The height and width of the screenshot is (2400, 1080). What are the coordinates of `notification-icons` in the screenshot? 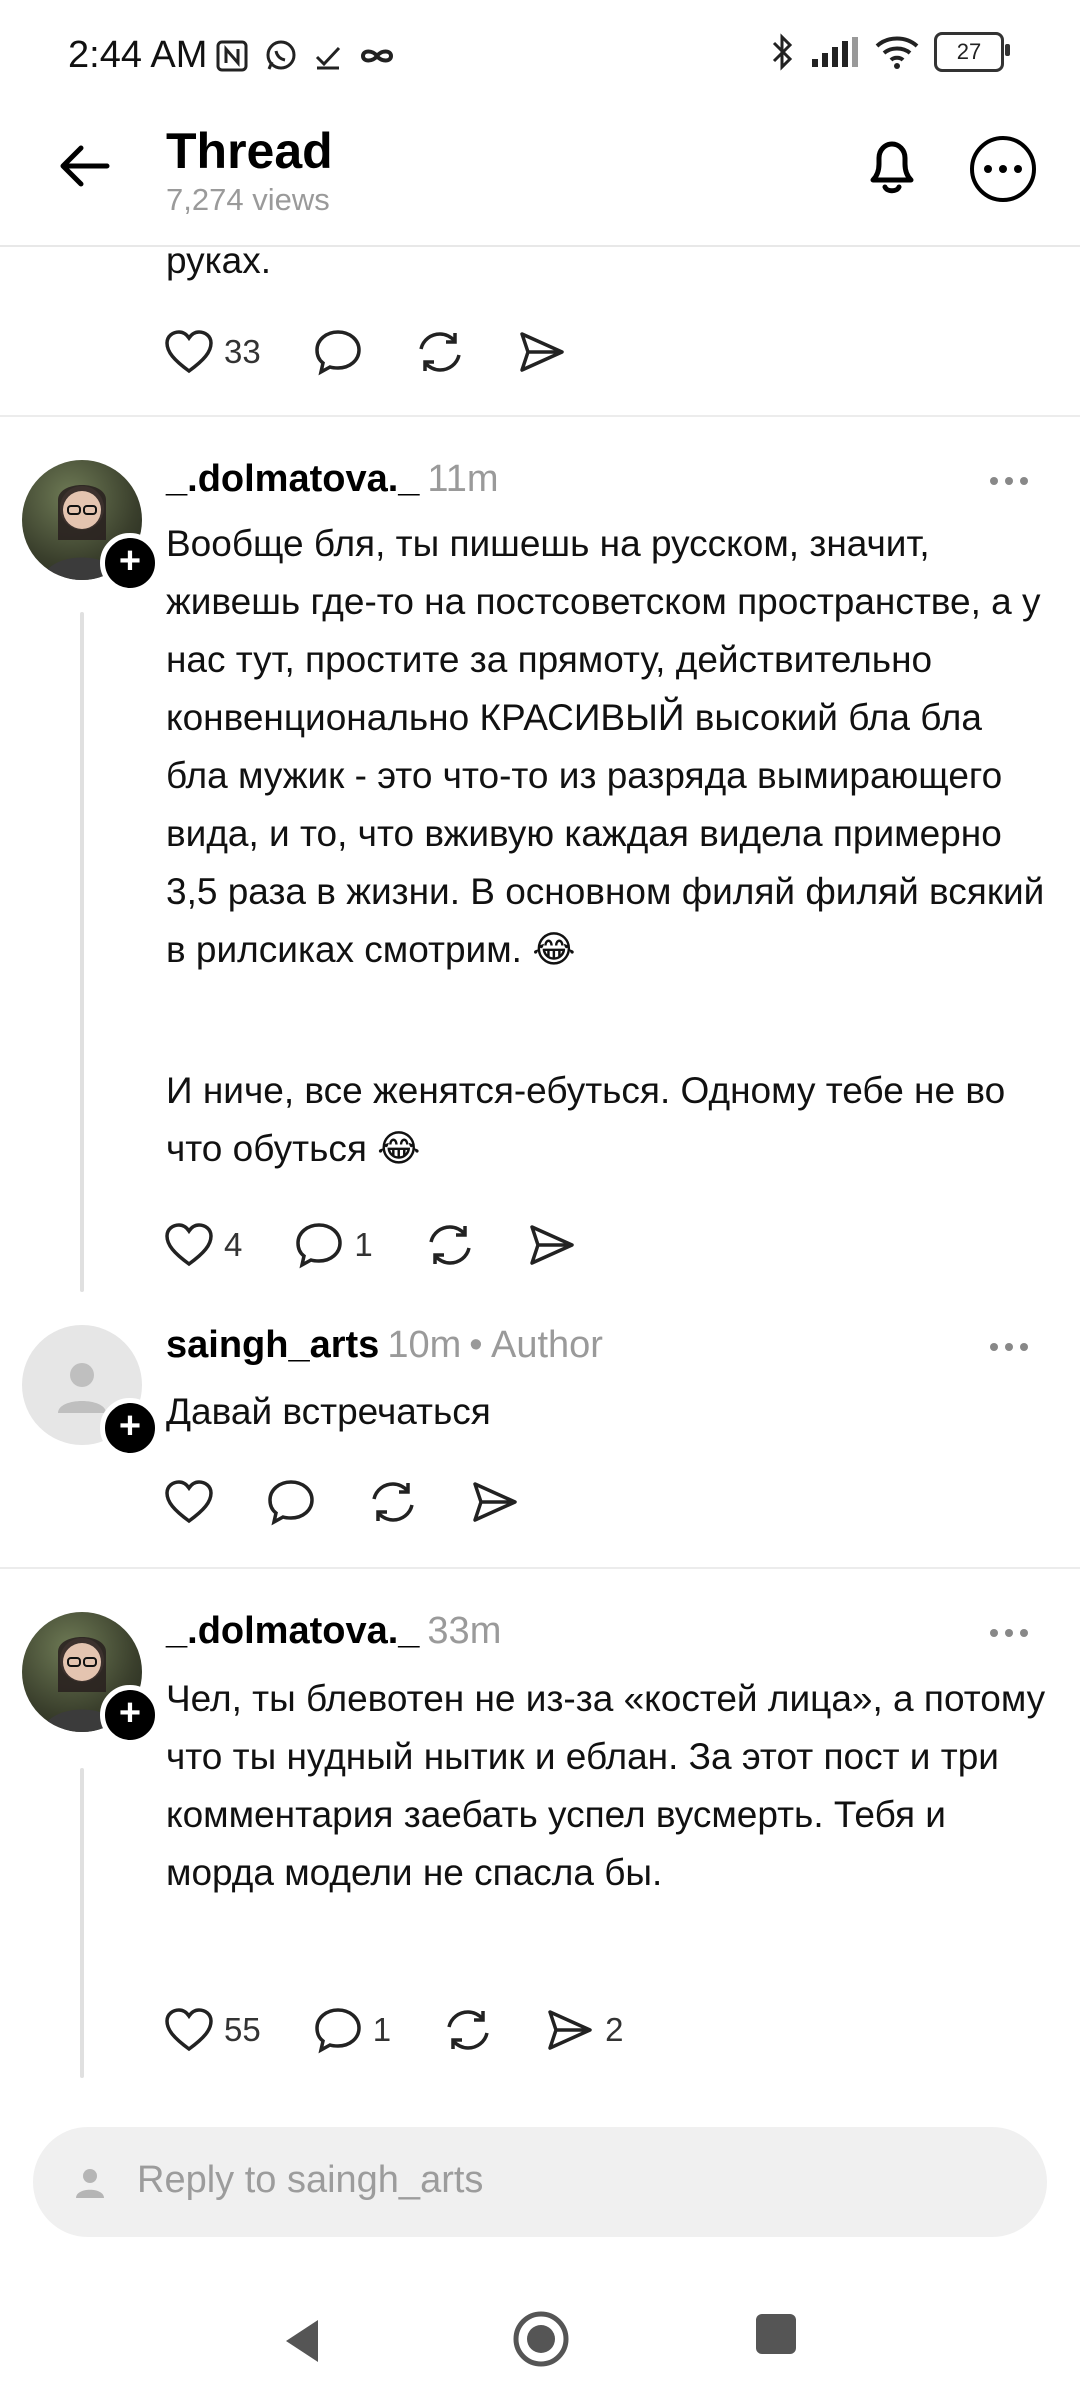 It's located at (306, 56).